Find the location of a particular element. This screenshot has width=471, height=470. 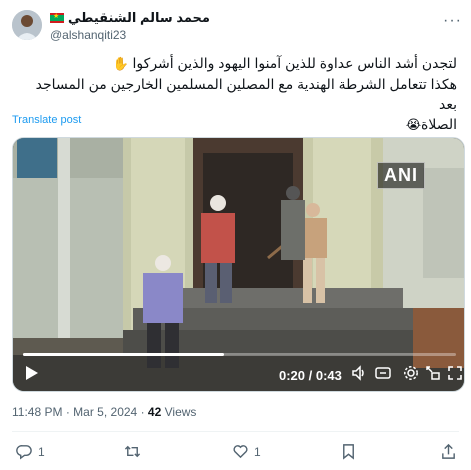

views-count: 42 is located at coordinates (154, 412).